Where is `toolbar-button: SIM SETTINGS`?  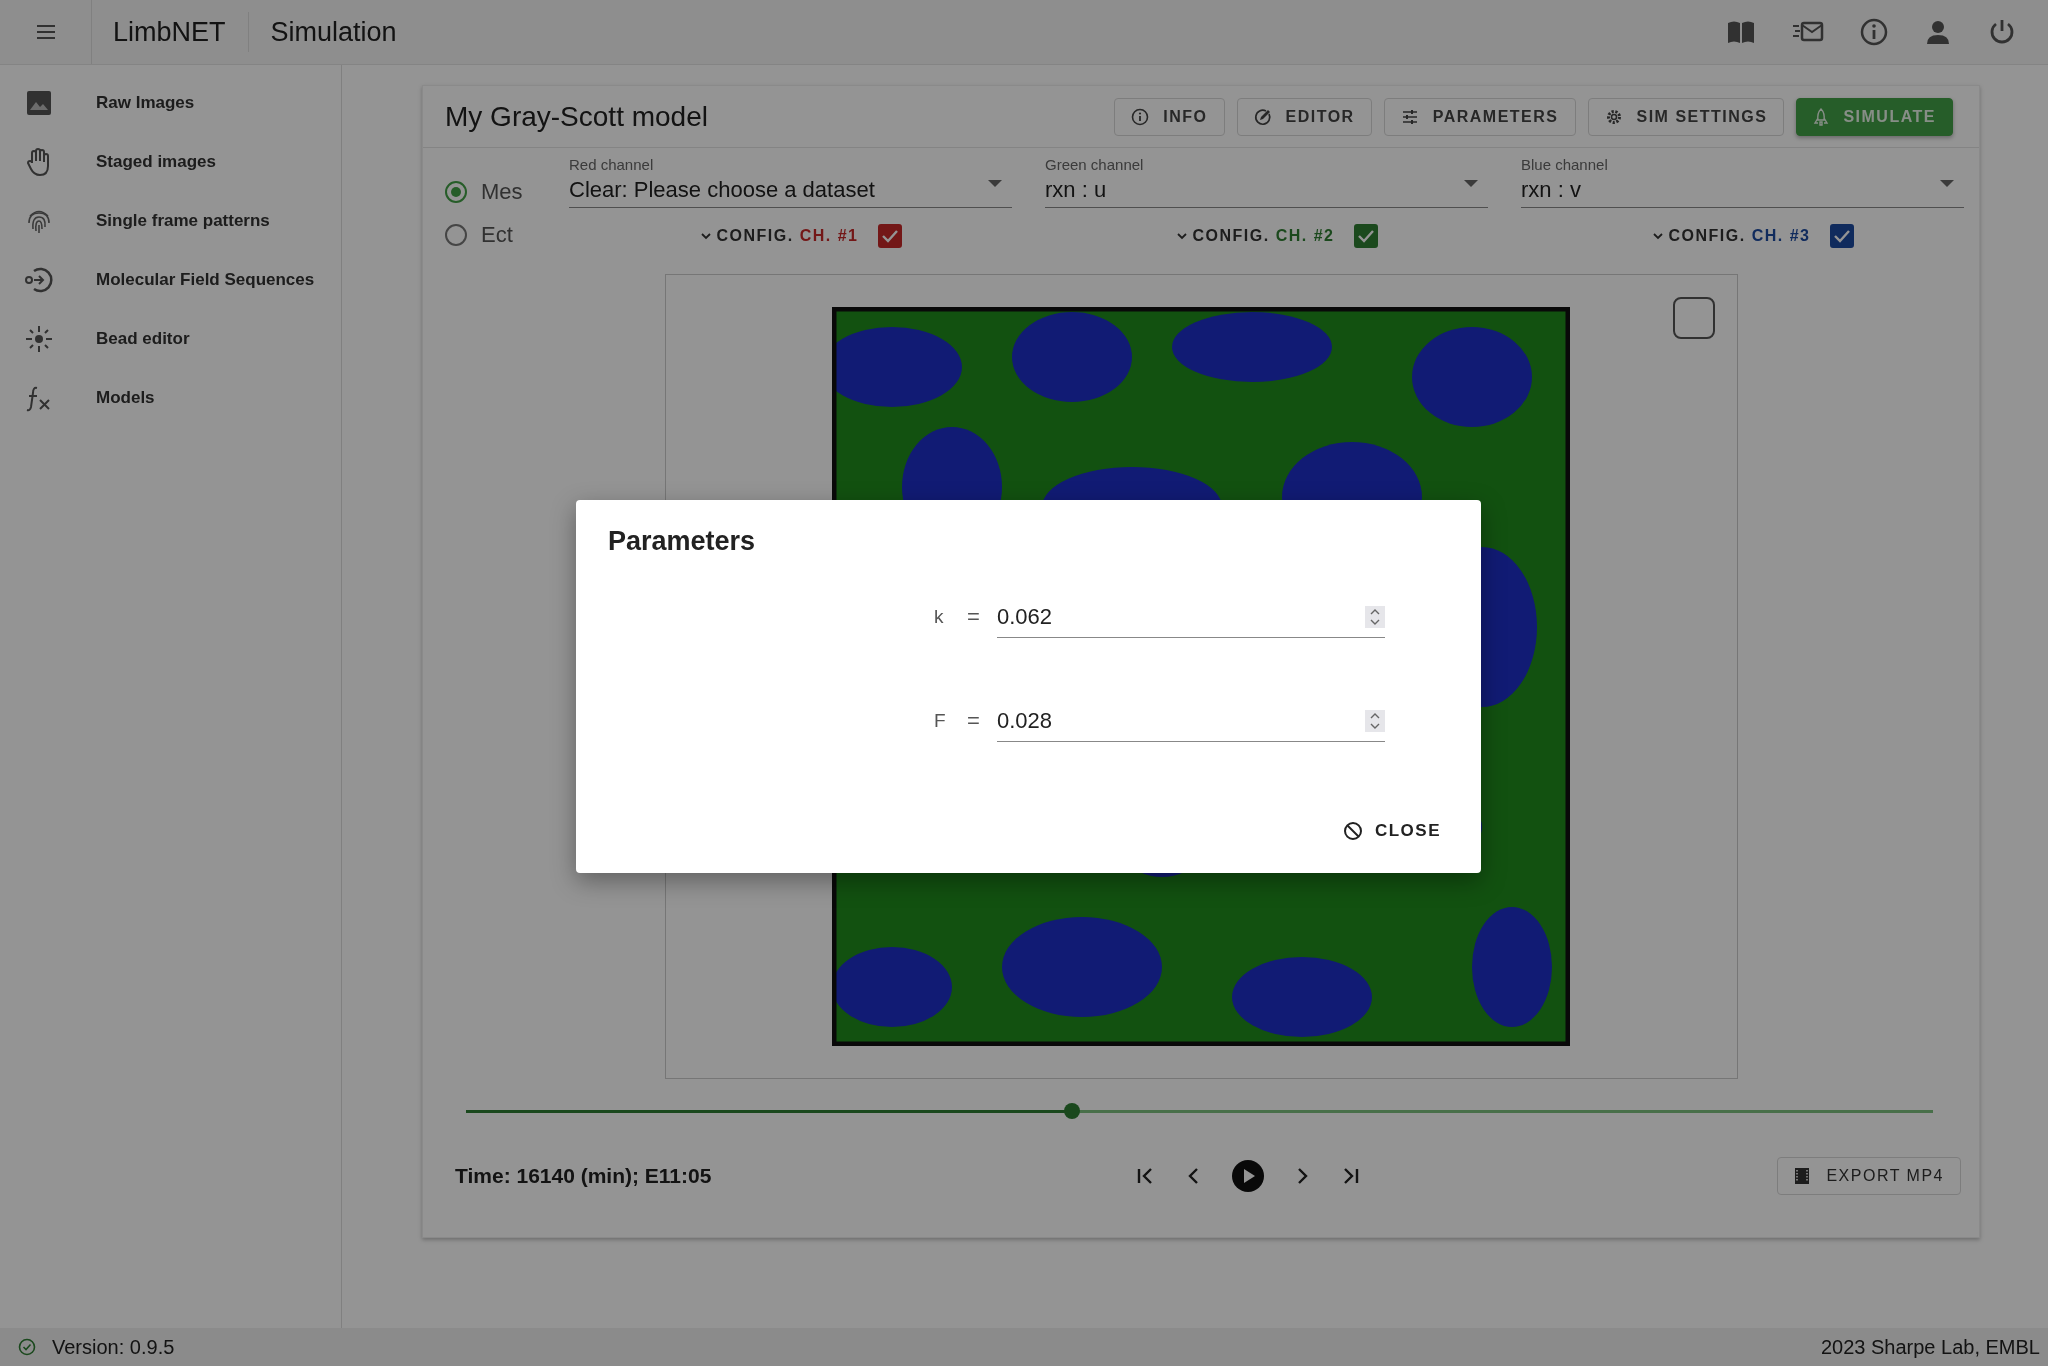
toolbar-button: SIM SETTINGS is located at coordinates (1686, 116).